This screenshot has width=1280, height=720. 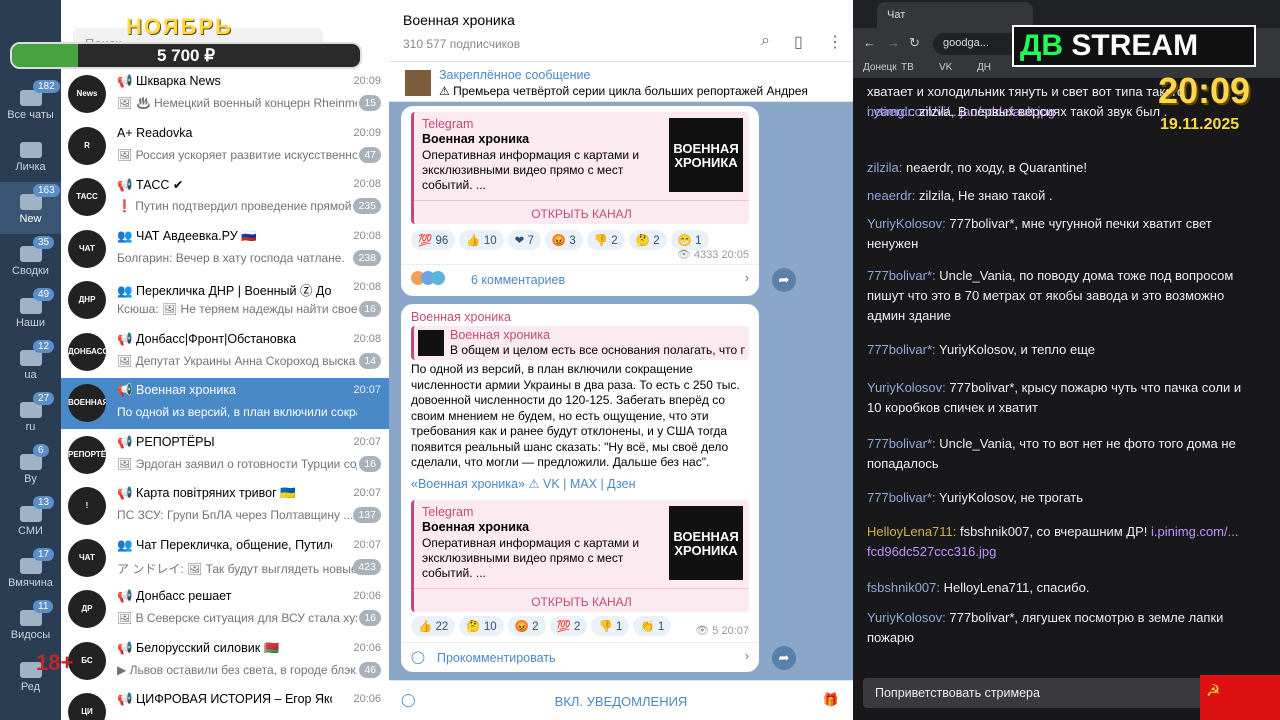 I want to click on chat-username: zilzila:, so click(x=884, y=167).